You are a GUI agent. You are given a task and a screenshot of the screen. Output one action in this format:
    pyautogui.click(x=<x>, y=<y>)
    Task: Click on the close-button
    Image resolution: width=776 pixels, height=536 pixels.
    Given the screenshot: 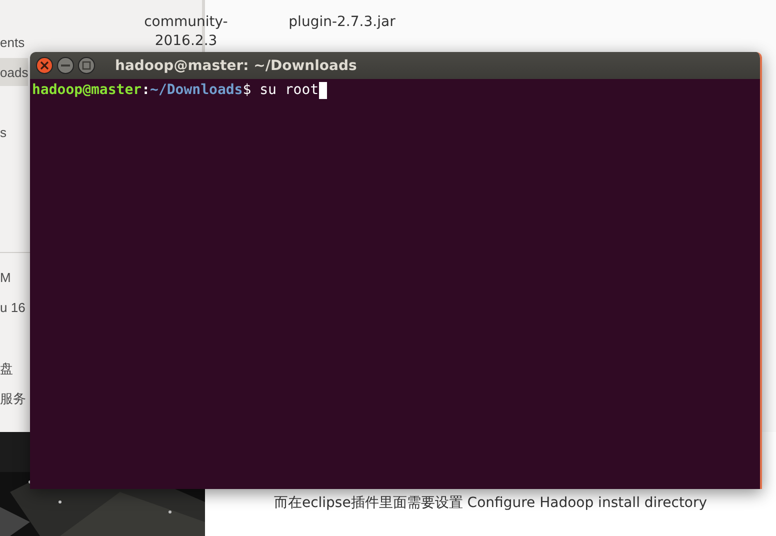 What is the action you would take?
    pyautogui.click(x=44, y=65)
    